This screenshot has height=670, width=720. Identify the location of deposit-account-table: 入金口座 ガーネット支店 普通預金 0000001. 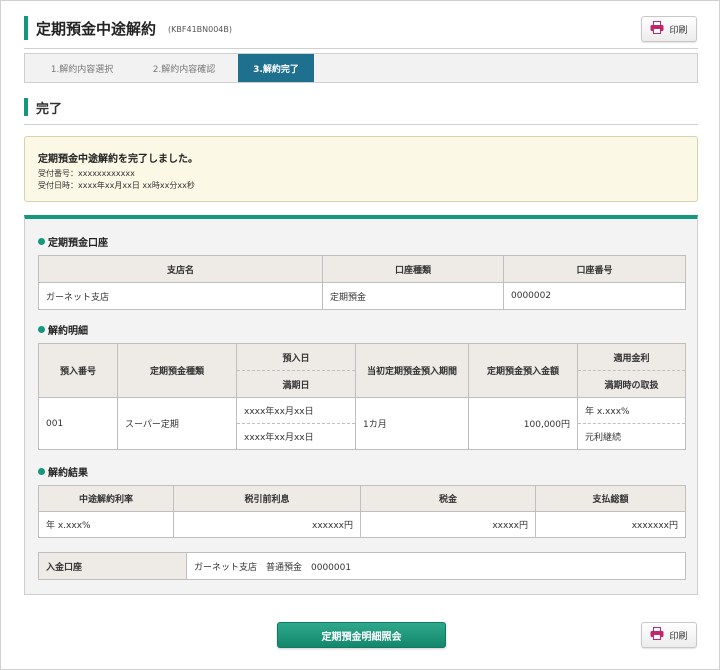
(362, 566).